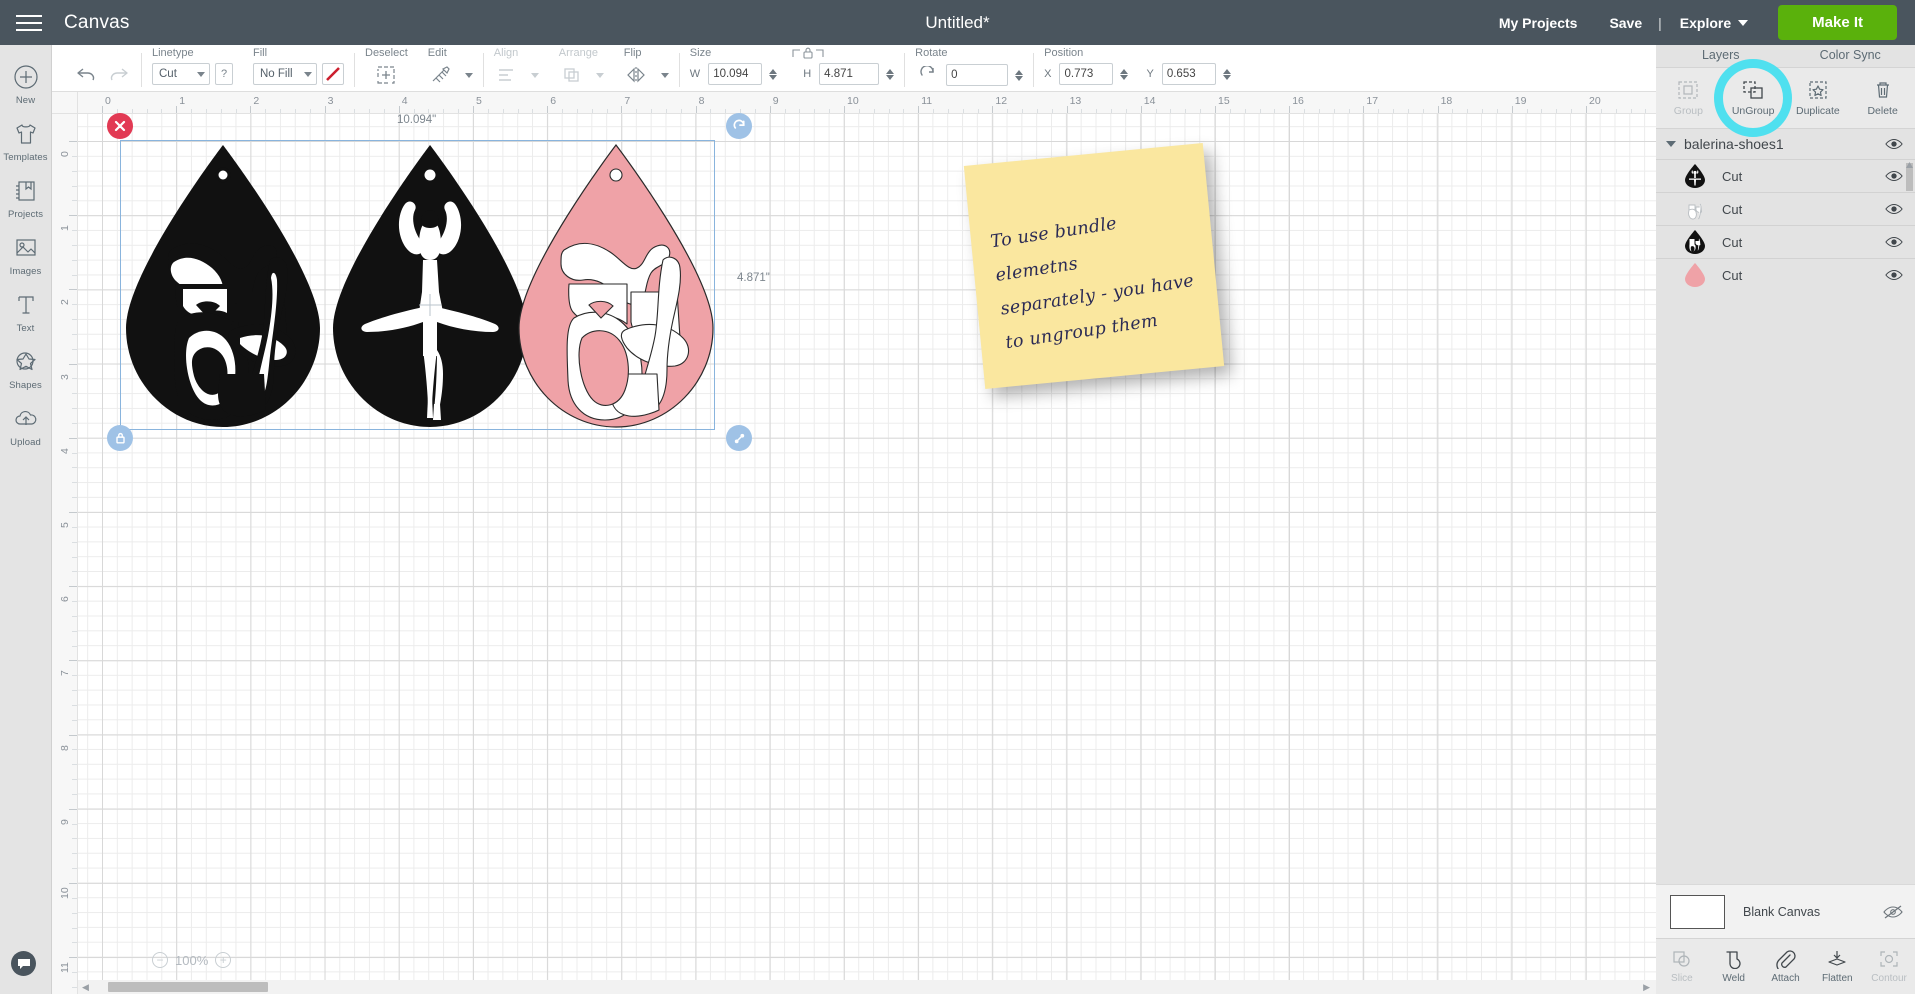  Describe the element at coordinates (739, 438) in the screenshot. I see `resize-selection-handle` at that location.